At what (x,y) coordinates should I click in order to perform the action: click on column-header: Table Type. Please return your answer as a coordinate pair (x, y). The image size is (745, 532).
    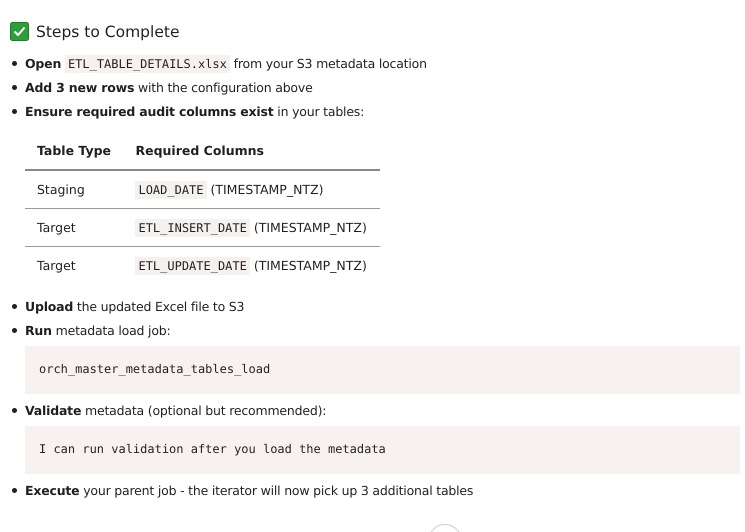
    Looking at the image, I should click on (74, 150).